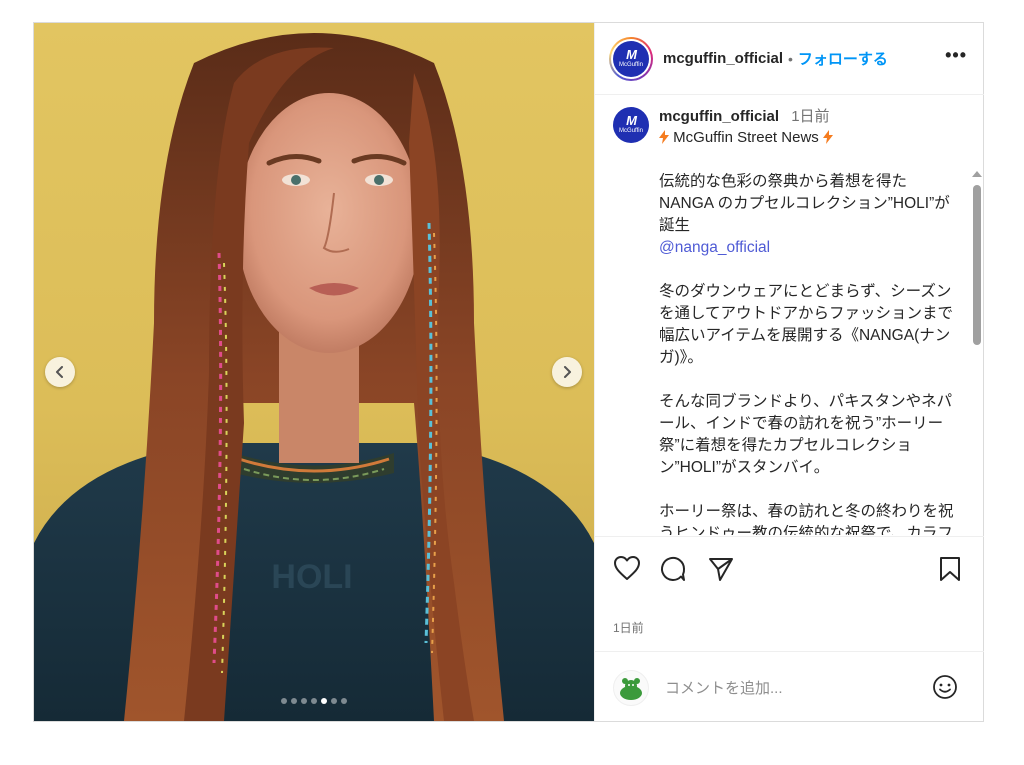 This screenshot has width=1024, height=765. I want to click on author-avatar: M McGuffin, so click(631, 58).